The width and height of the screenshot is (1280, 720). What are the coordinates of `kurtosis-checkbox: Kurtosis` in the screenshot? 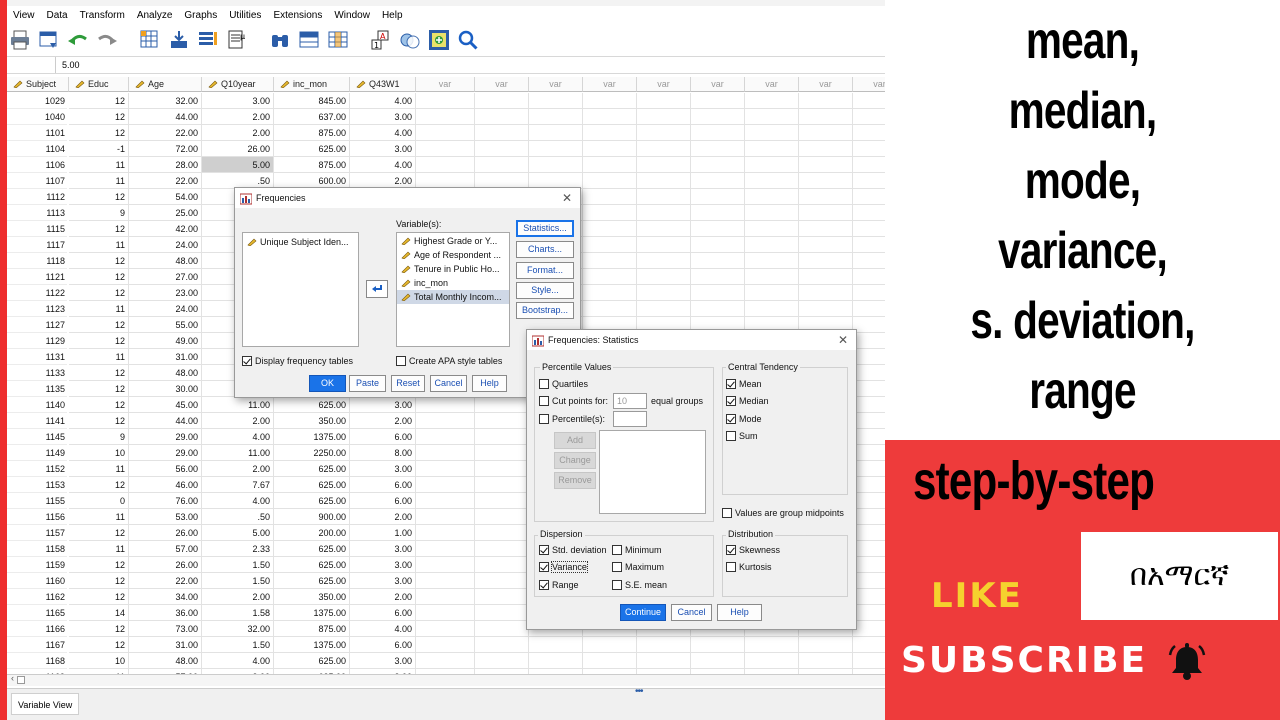 It's located at (749, 567).